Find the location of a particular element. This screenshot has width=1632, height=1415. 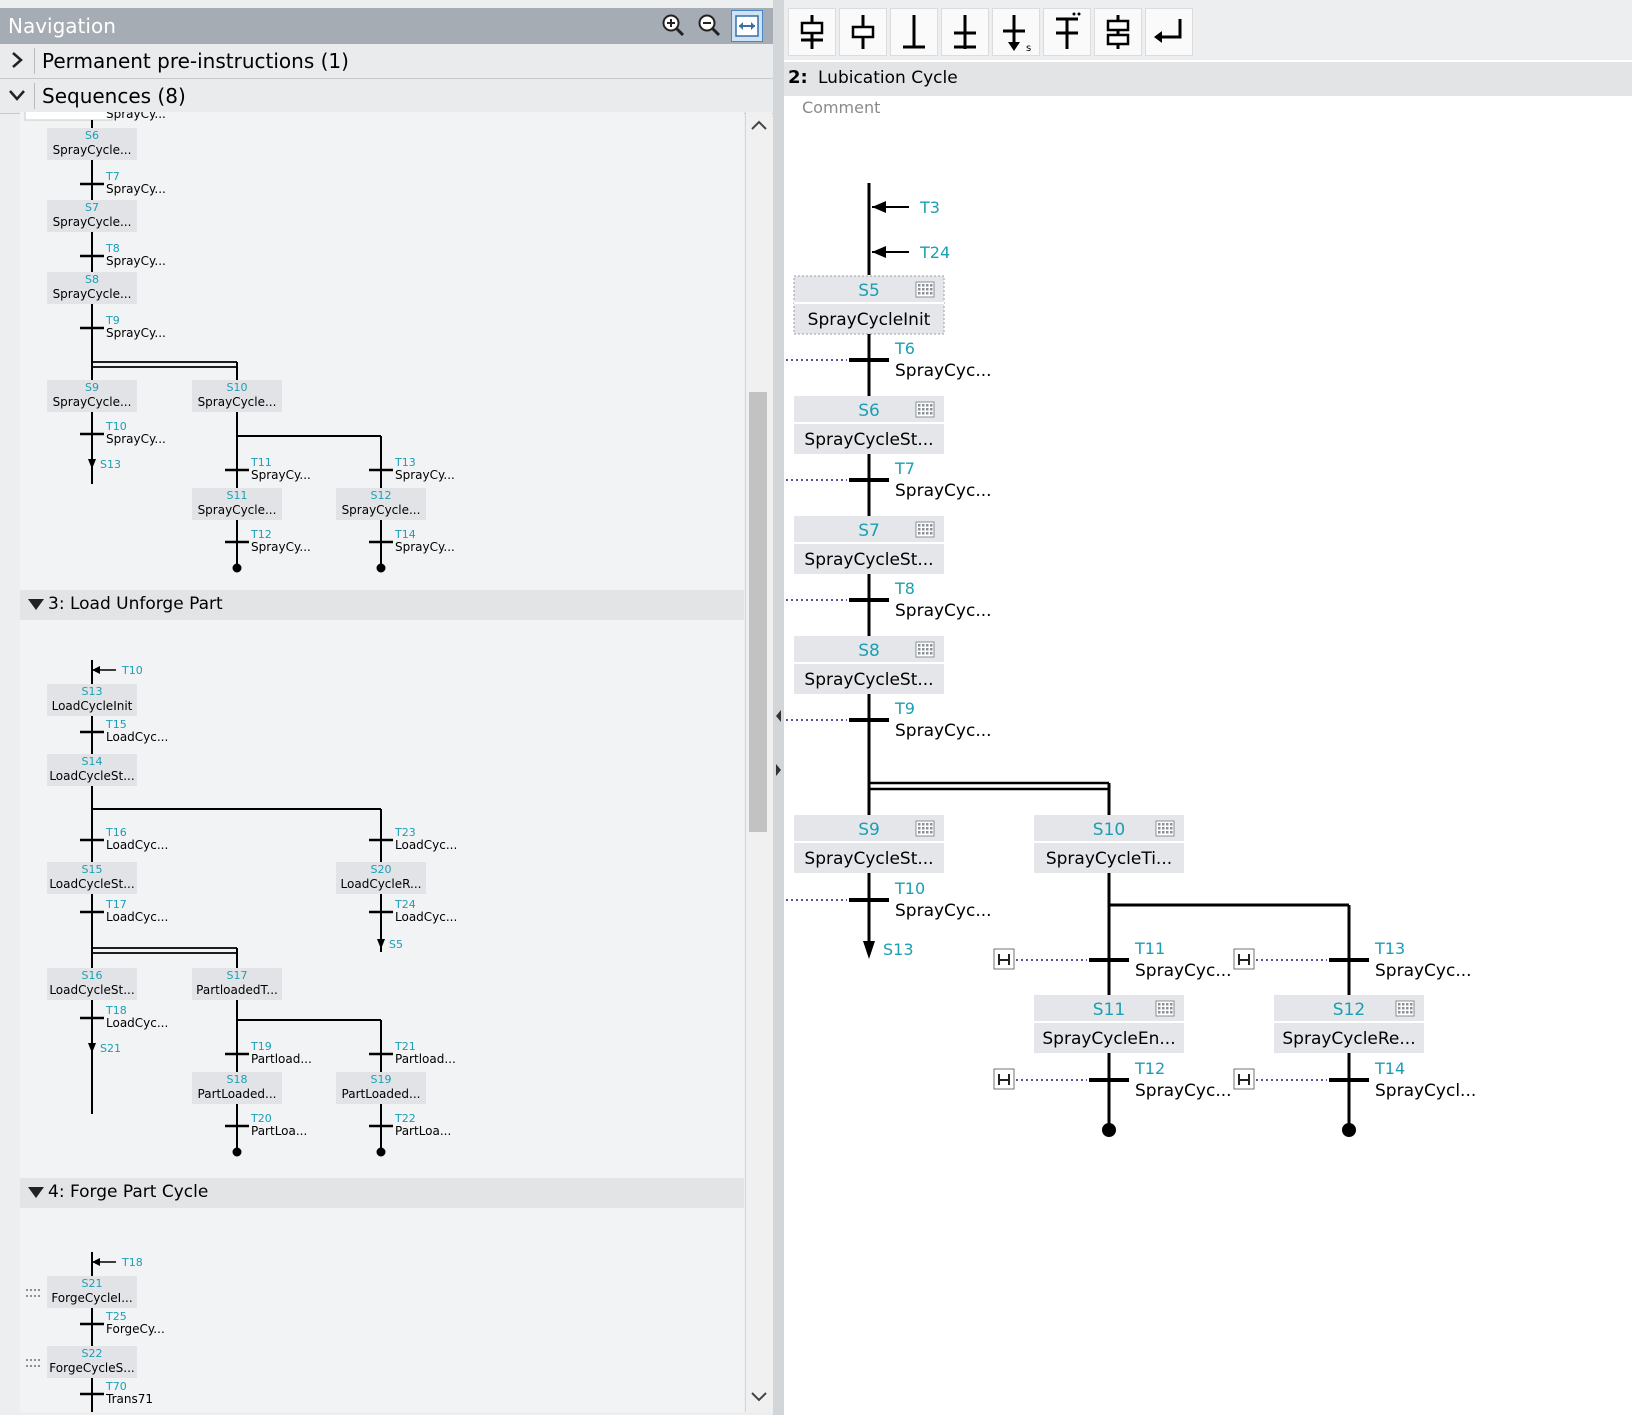

fit-width-button is located at coordinates (747, 26).